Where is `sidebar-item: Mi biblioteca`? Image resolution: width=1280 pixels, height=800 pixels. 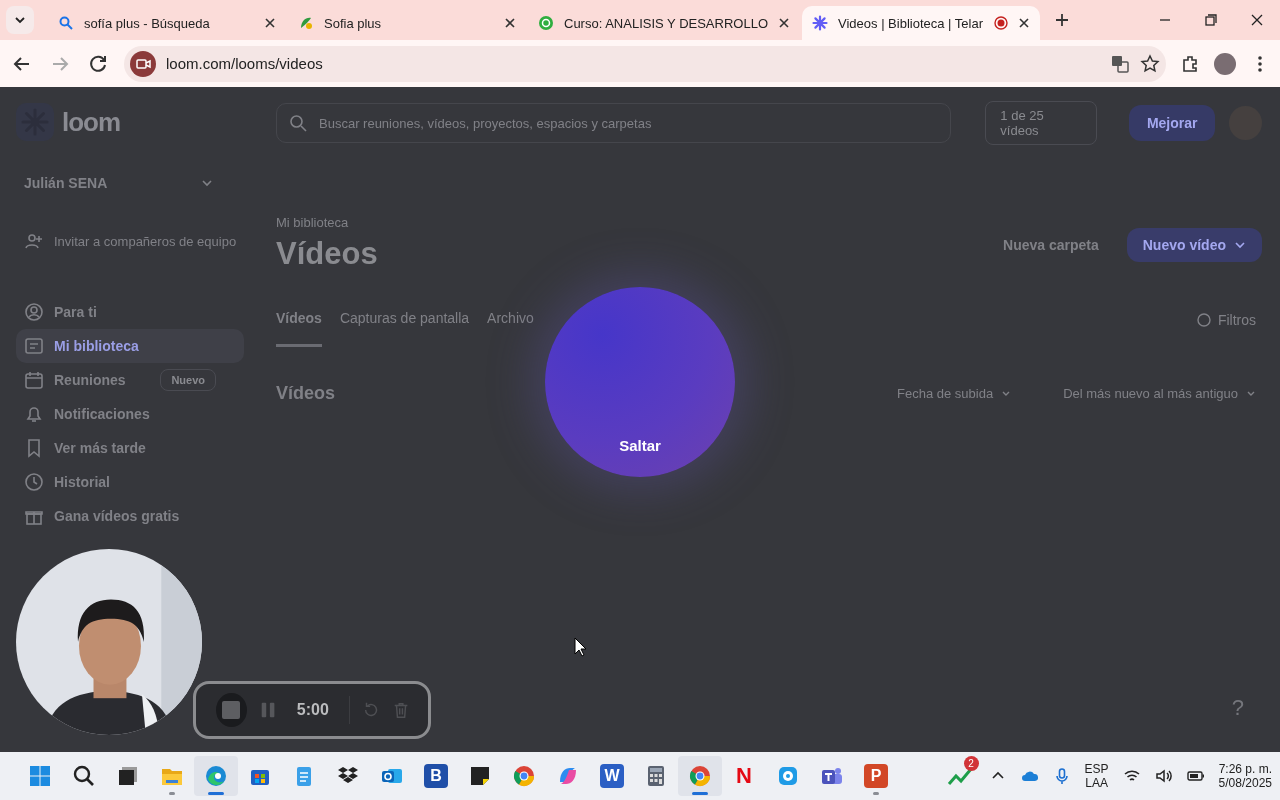 sidebar-item: Mi biblioteca is located at coordinates (130, 346).